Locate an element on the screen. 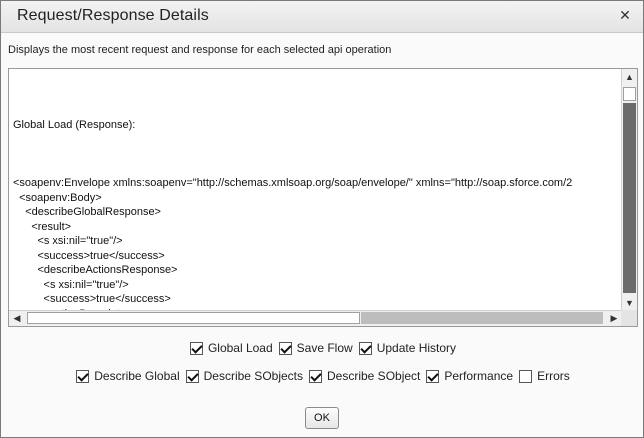 This screenshot has height=438, width=644. describe-sobject-label: Describe SObject is located at coordinates (374, 376).